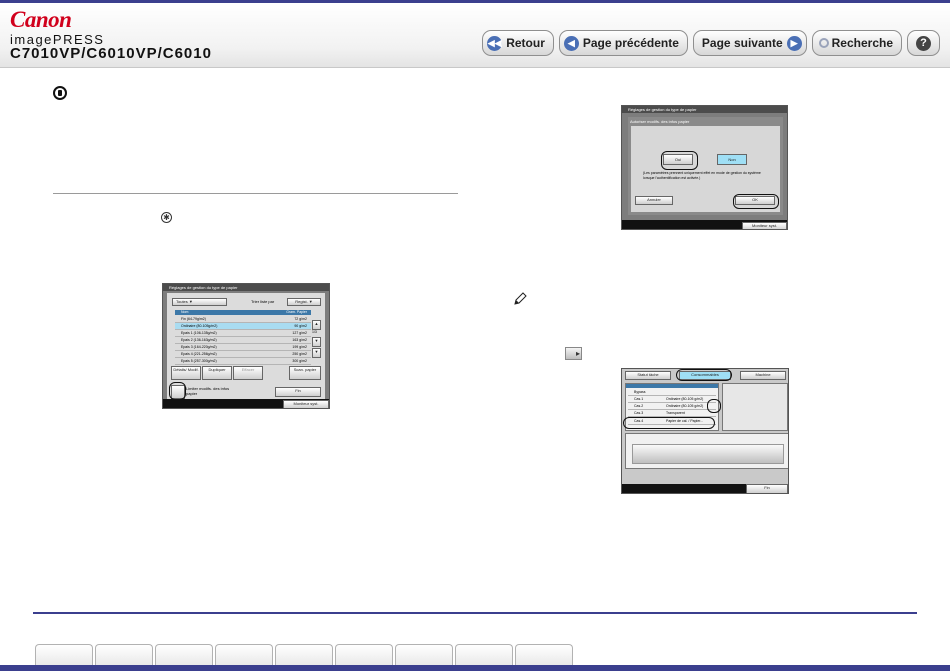 This screenshot has height=671, width=950. What do you see at coordinates (672, 386) in the screenshot?
I see `source-header` at bounding box center [672, 386].